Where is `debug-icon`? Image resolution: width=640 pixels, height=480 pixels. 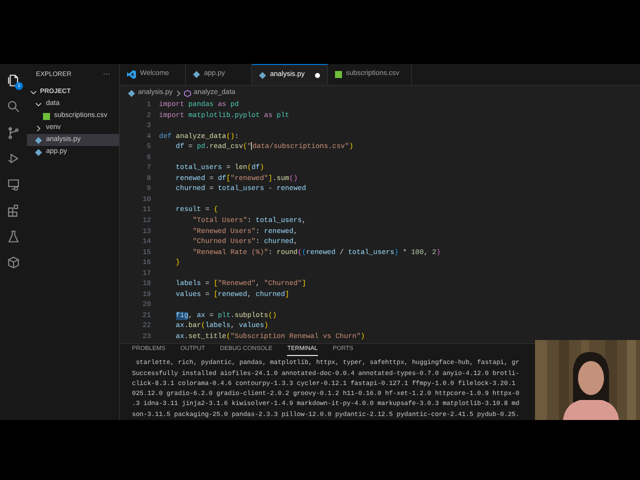 debug-icon is located at coordinates (13, 158).